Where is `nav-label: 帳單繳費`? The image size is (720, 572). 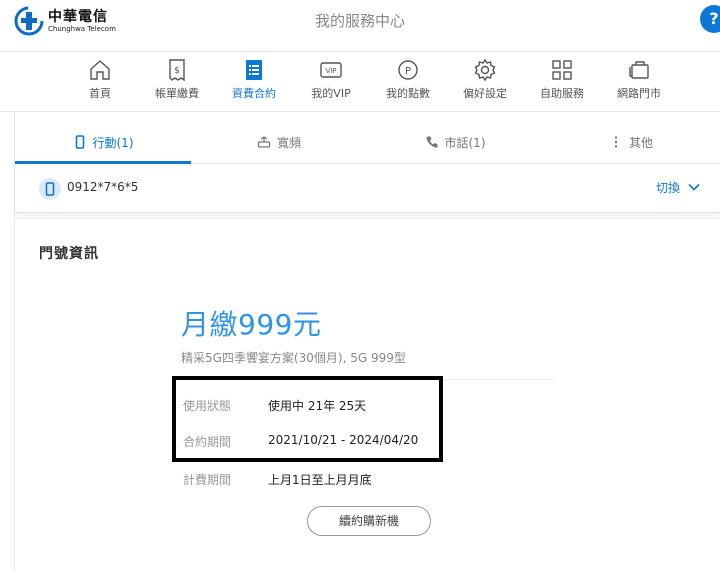
nav-label: 帳單繳費 is located at coordinates (177, 93).